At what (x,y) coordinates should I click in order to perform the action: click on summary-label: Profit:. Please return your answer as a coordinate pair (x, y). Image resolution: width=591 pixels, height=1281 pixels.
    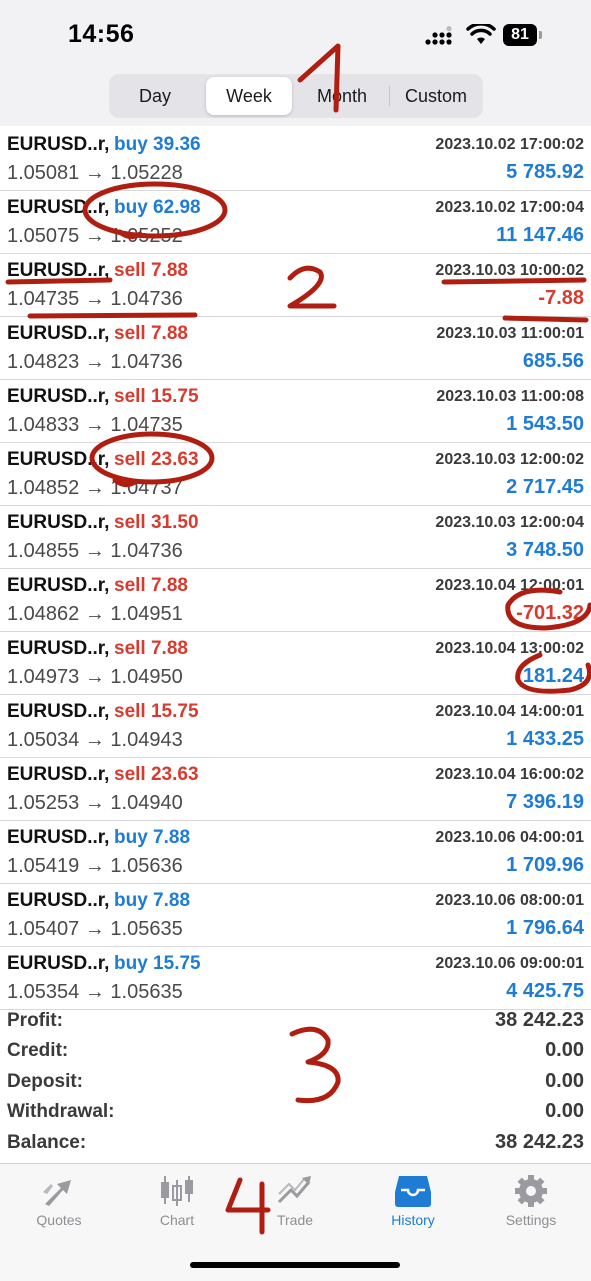
    Looking at the image, I should click on (35, 1020).